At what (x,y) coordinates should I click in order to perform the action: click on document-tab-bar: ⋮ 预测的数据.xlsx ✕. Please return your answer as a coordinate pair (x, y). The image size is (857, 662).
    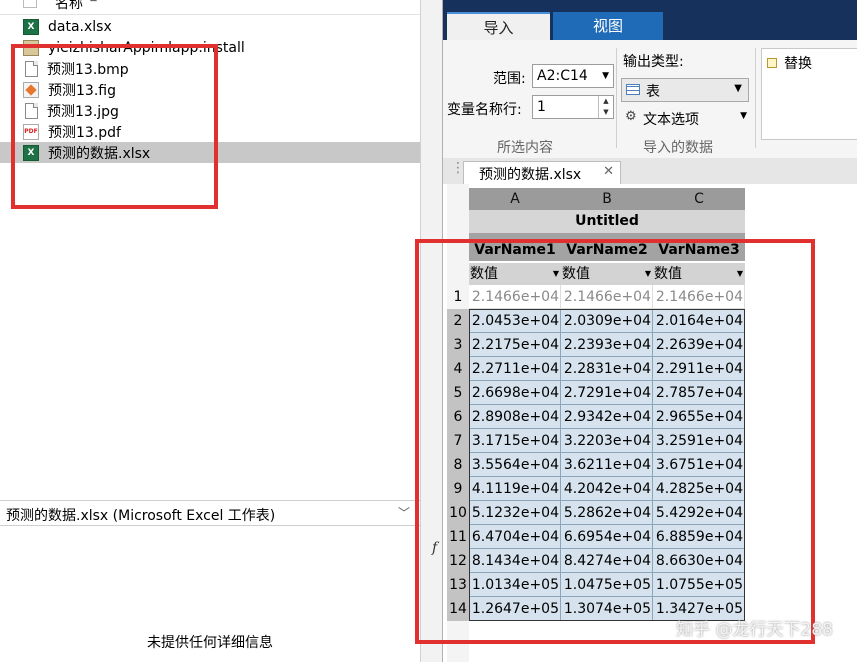
    Looking at the image, I should click on (650, 171).